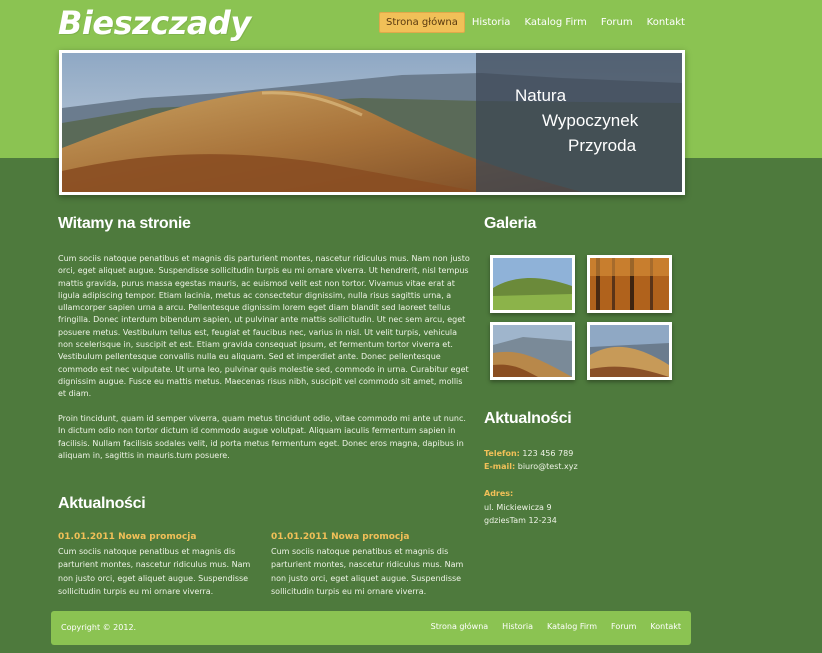  Describe the element at coordinates (590, 120) in the screenshot. I see `banner-text-rest: Wypoczynek` at that location.